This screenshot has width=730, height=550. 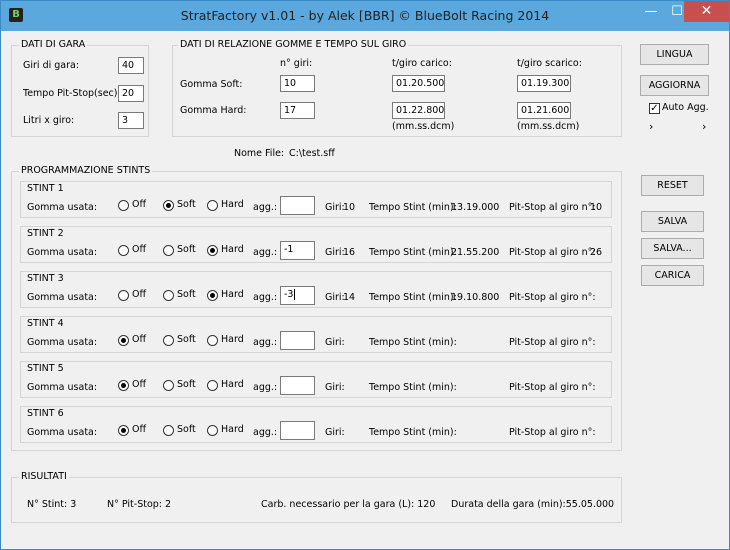 I want to click on agg-input: -1, so click(x=297, y=250).